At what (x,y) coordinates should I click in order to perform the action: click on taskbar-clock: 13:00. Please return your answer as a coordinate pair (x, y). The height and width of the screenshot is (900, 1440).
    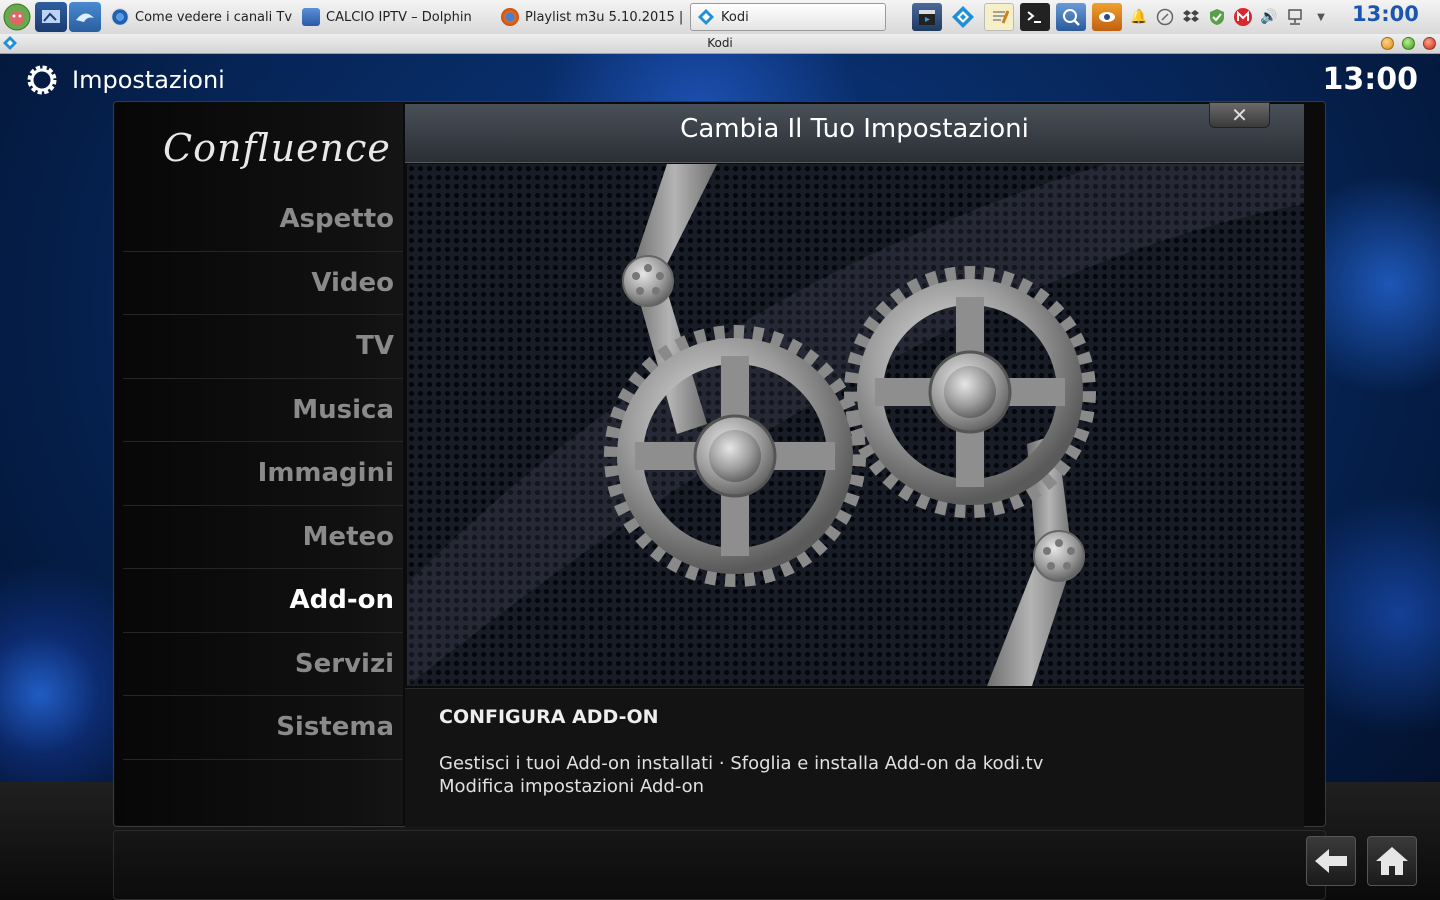
    Looking at the image, I should click on (1385, 14).